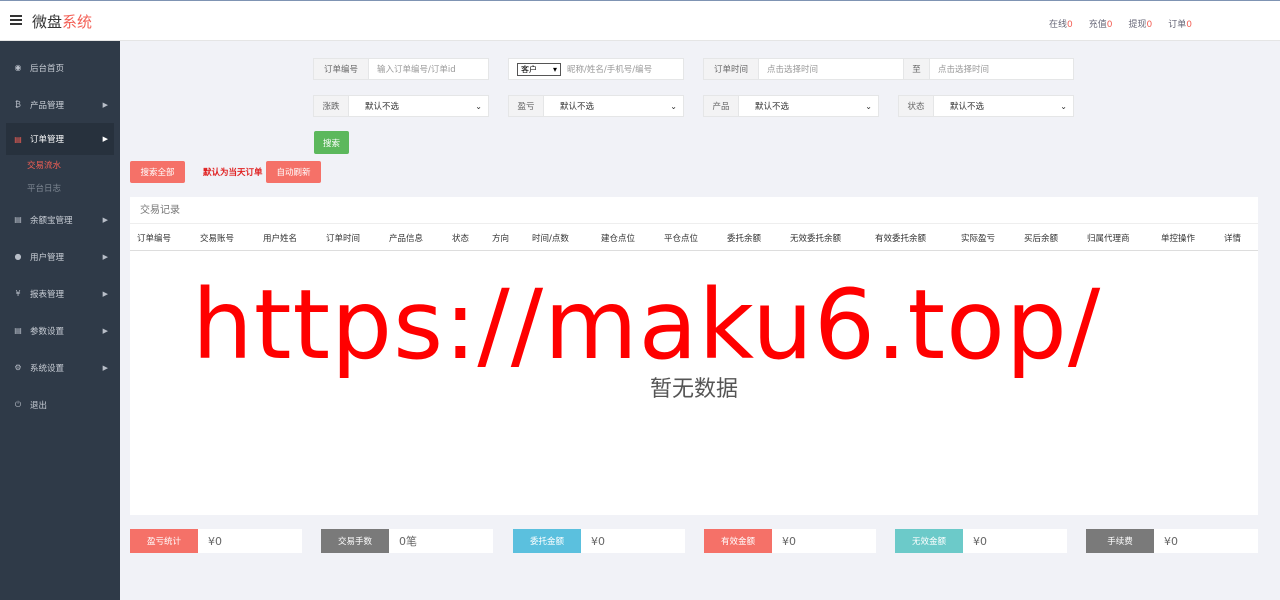 The image size is (1280, 600). What do you see at coordinates (331, 106) in the screenshot?
I see `rise-fall-label: 涨跌` at bounding box center [331, 106].